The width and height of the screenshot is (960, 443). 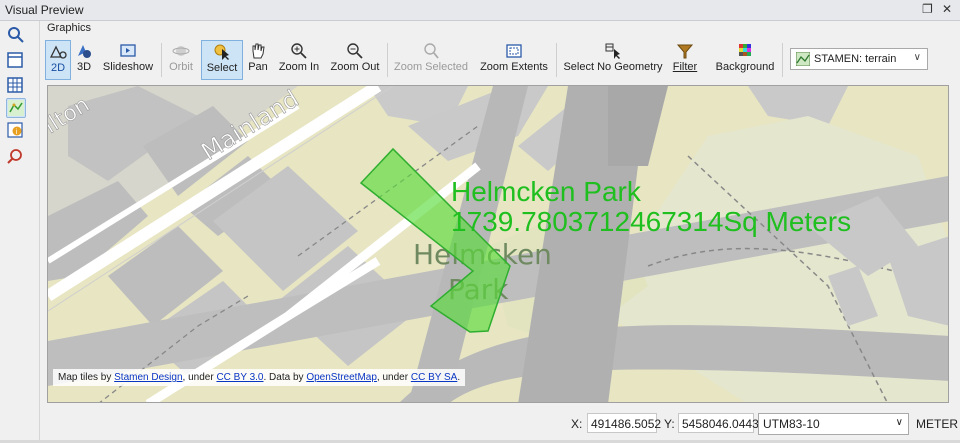 What do you see at coordinates (84, 51) in the screenshot?
I see `3d-icon` at bounding box center [84, 51].